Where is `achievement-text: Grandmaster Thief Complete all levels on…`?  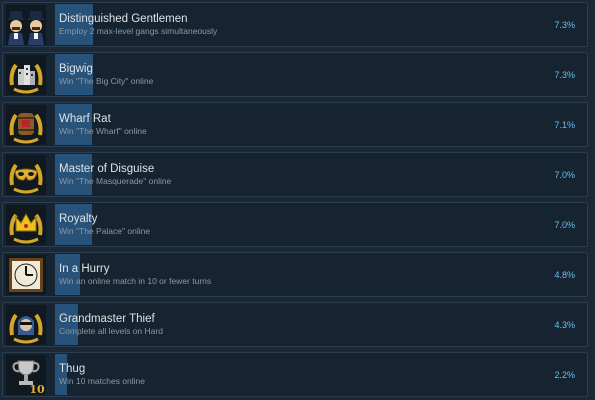
achievement-text: Grandmaster Thief Complete all levels on… is located at coordinates (283, 324).